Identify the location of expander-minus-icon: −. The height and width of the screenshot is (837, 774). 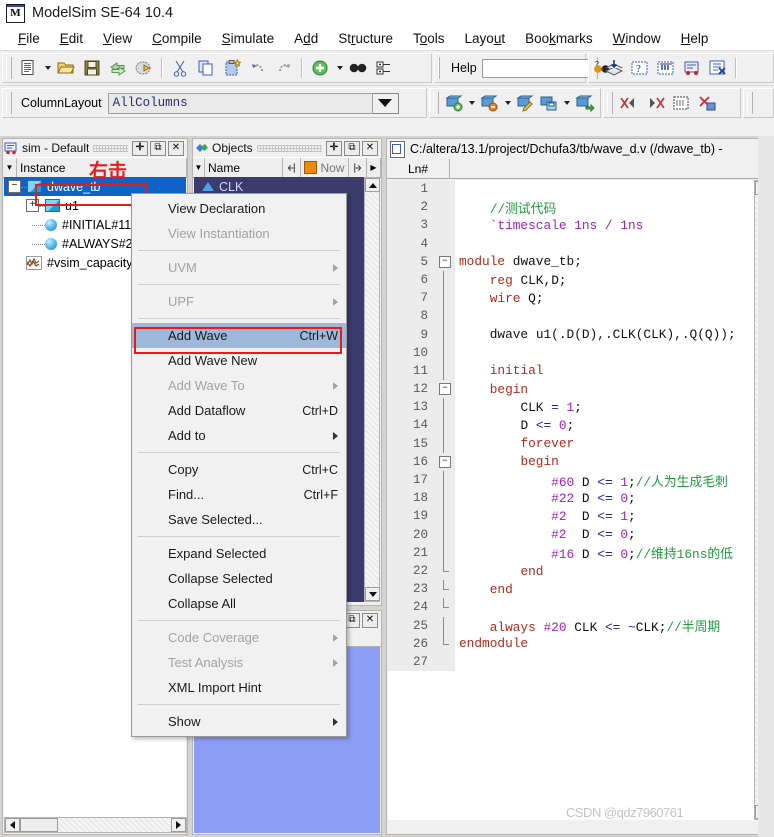
(14, 186).